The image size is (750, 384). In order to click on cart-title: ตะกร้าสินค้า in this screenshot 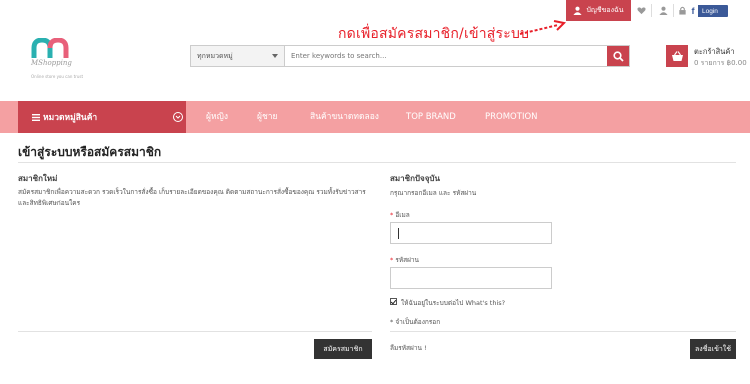, I will do `click(714, 52)`.